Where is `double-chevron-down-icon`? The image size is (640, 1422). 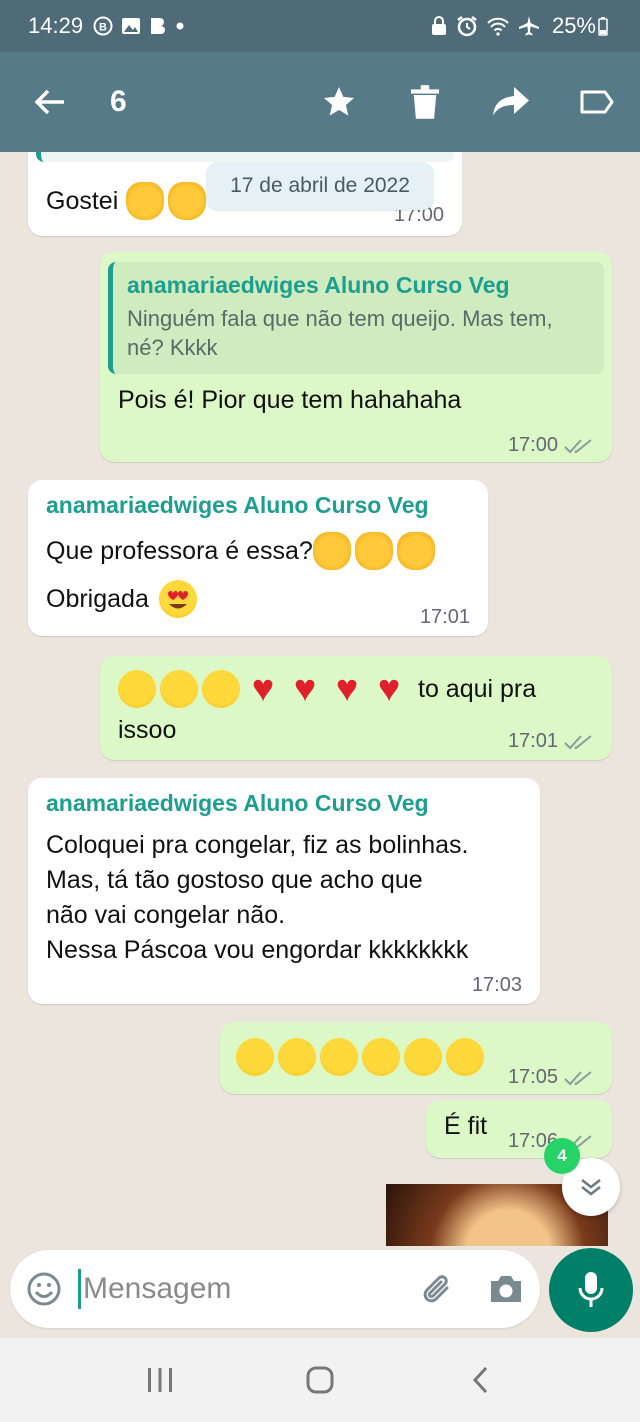
double-chevron-down-icon is located at coordinates (591, 1187).